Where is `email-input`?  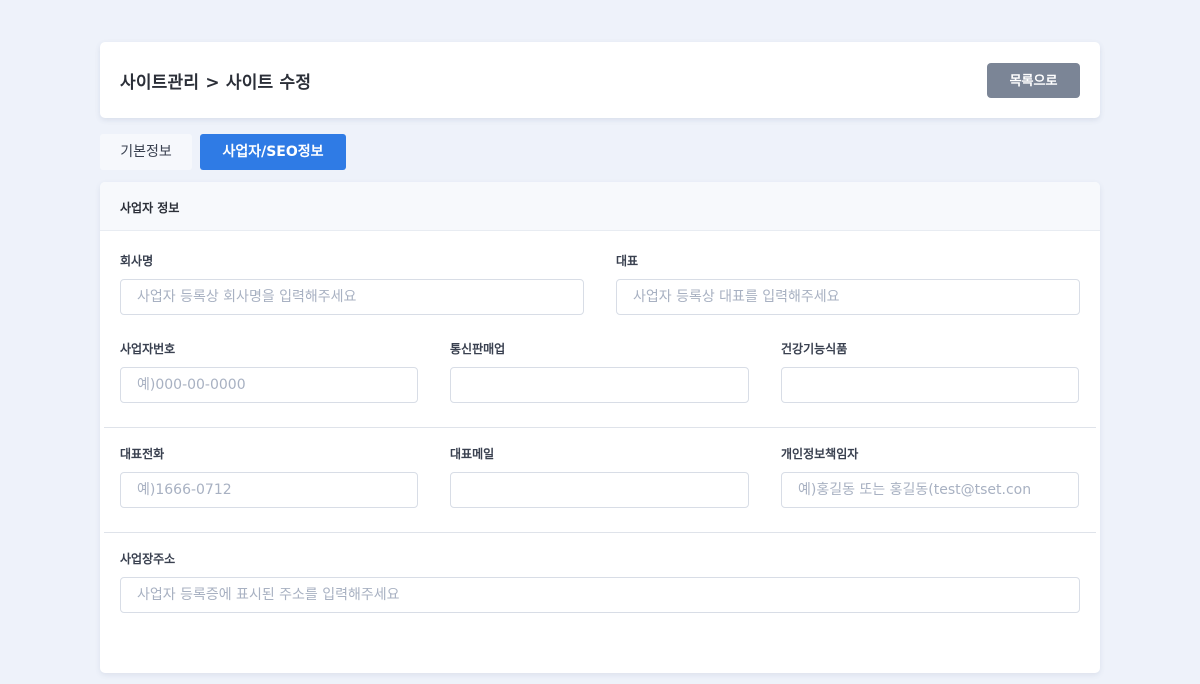
email-input is located at coordinates (599, 490).